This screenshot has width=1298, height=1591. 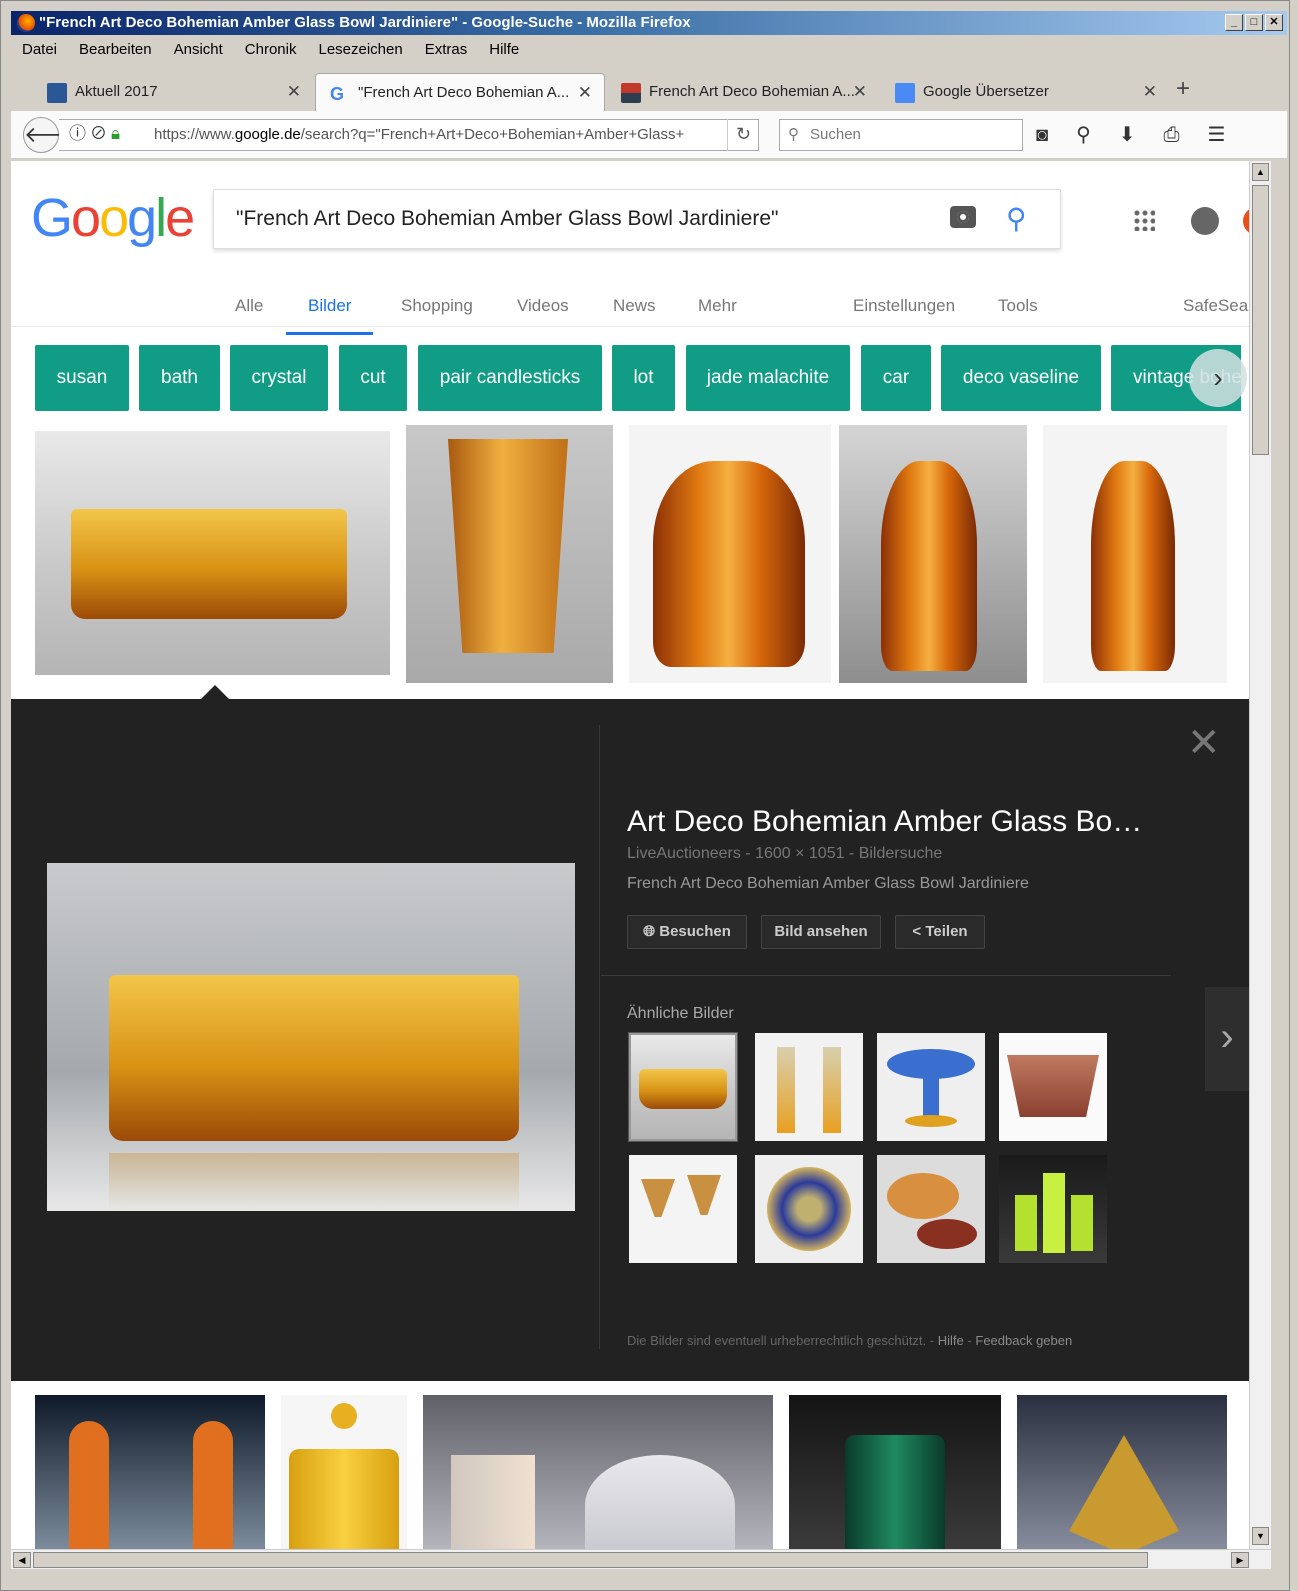 What do you see at coordinates (634, 306) in the screenshot?
I see `tab-news: News` at bounding box center [634, 306].